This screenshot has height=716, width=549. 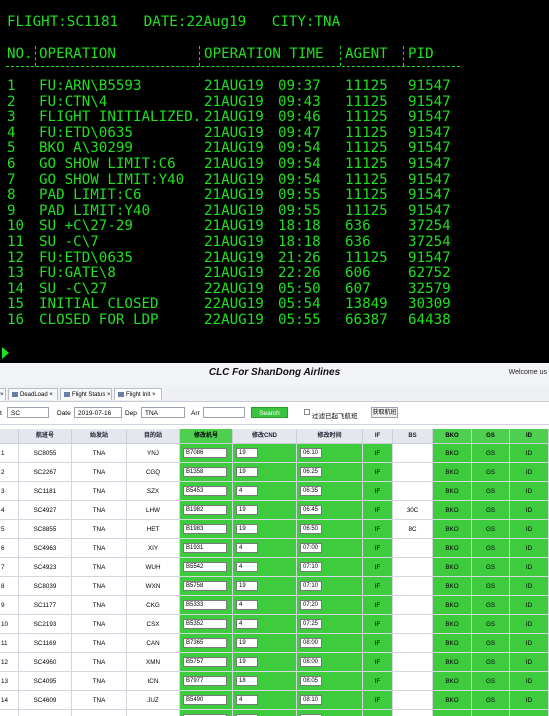 I want to click on header-col-gs: GS, so click(x=491, y=436).